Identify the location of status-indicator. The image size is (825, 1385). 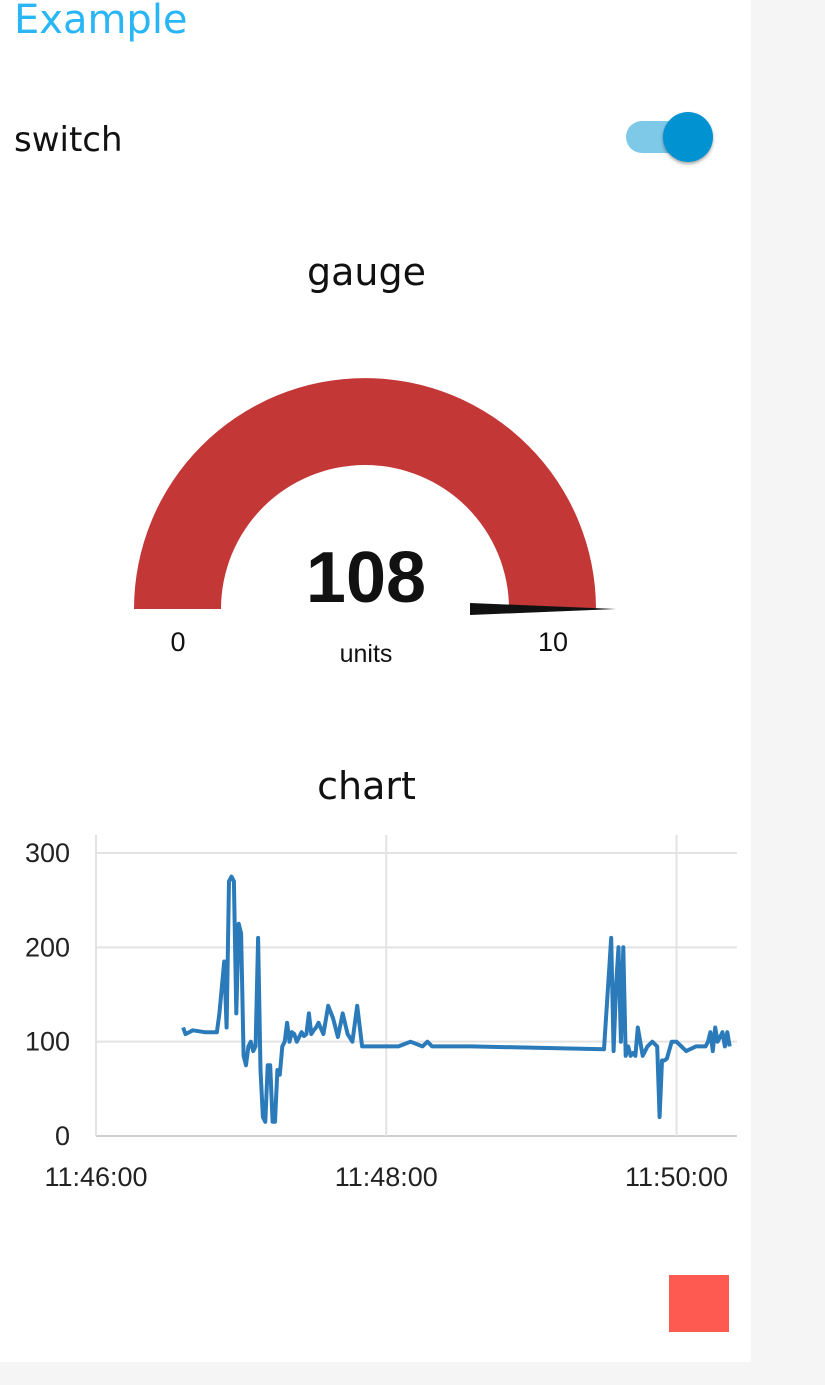
(699, 1303).